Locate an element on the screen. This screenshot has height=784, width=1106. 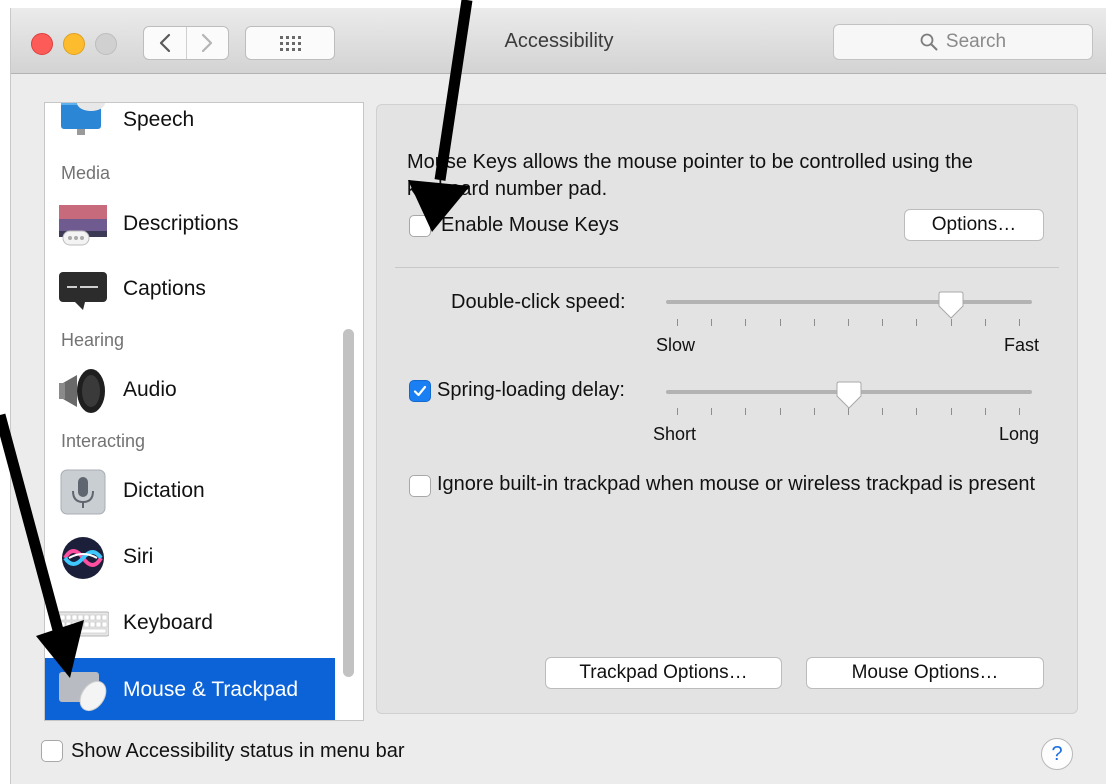
spring-loading-long-label: Long is located at coordinates (1019, 434).